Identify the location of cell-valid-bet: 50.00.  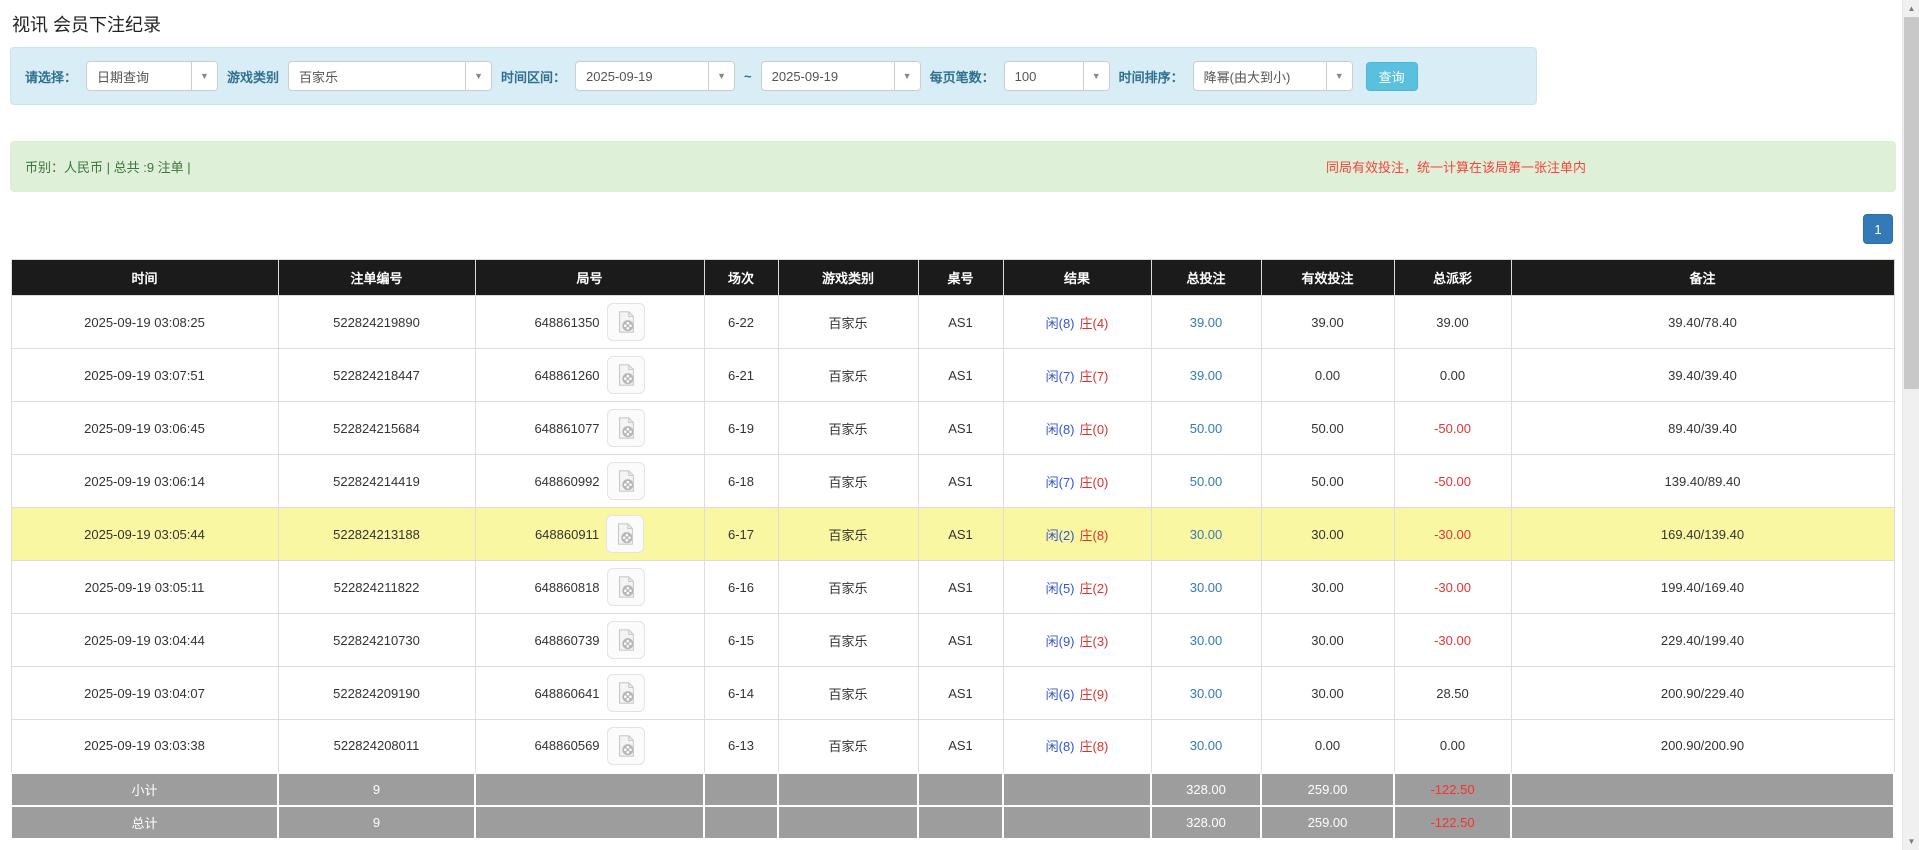
(1327, 481).